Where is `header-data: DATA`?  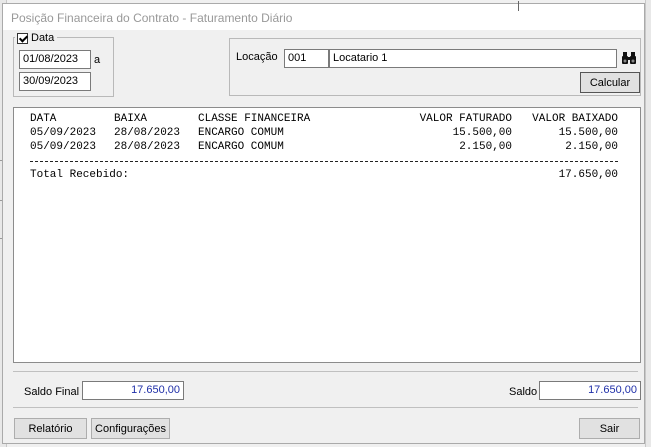
header-data: DATA is located at coordinates (43, 119).